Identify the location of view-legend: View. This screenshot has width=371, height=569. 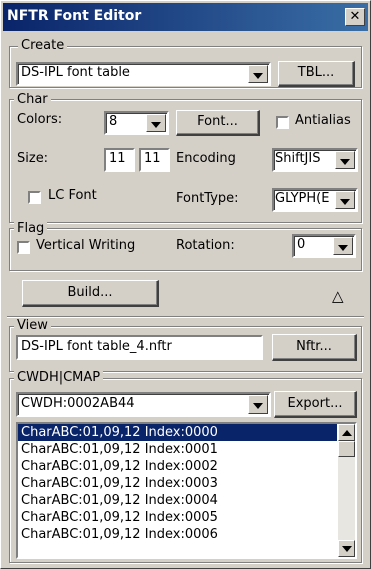
(32, 325).